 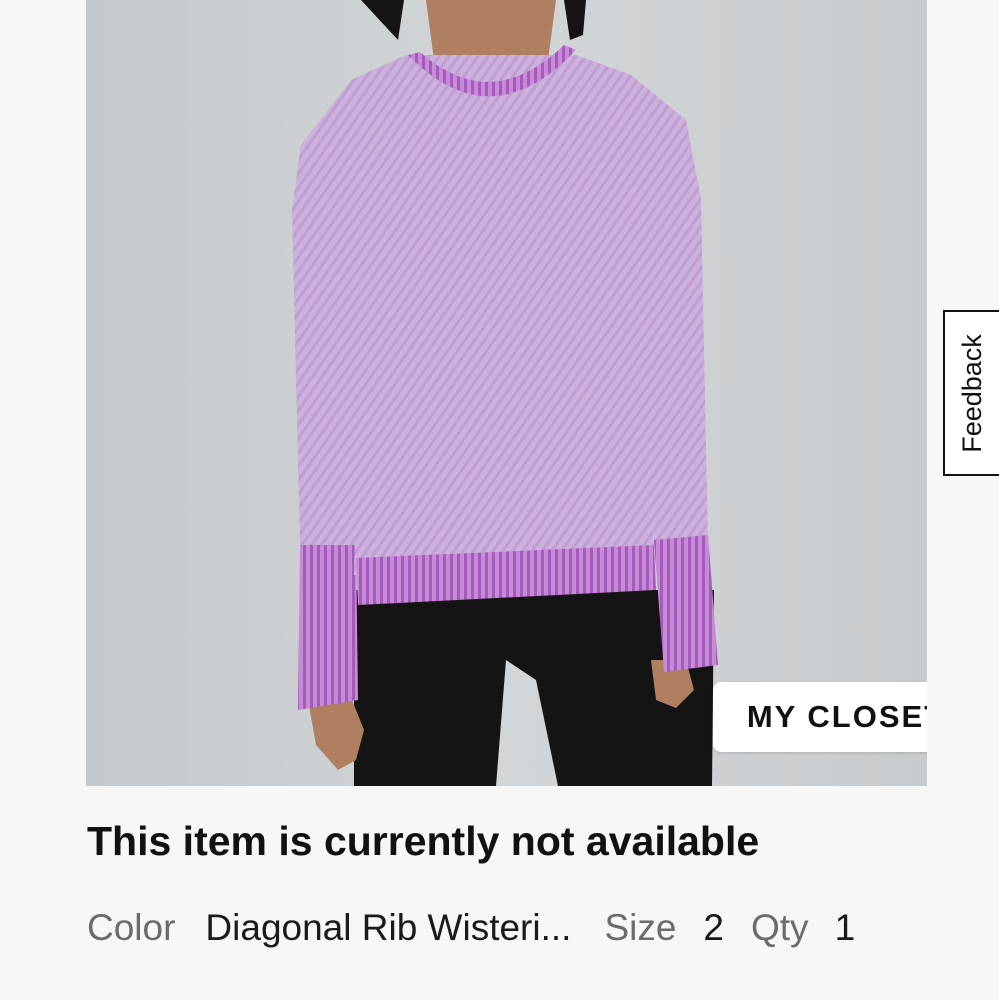 I want to click on size-value: 2, so click(x=713, y=927).